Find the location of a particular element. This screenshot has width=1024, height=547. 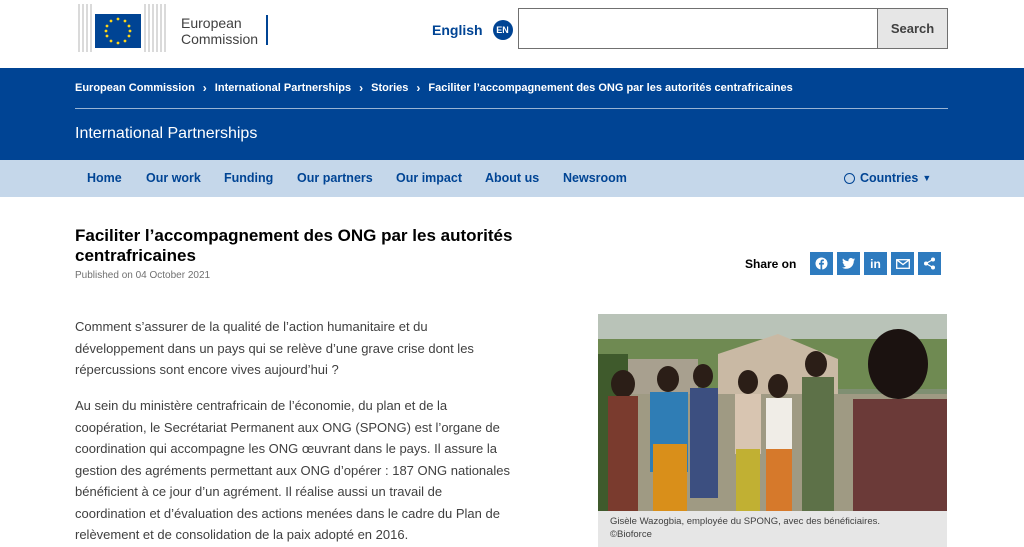

share-icon is located at coordinates (929, 263).